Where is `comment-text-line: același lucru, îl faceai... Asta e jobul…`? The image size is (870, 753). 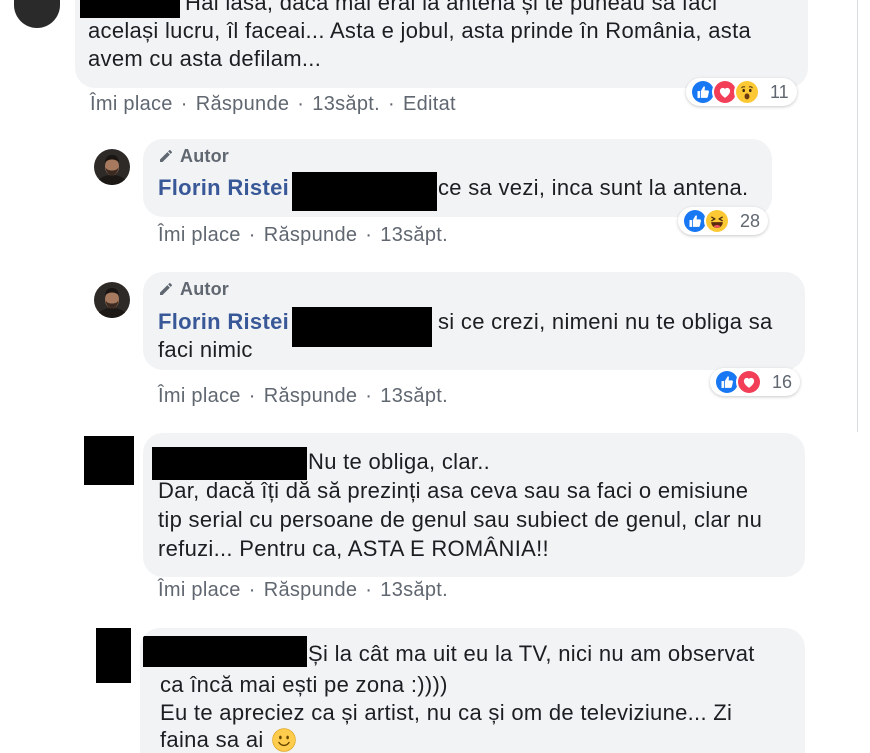 comment-text-line: același lucru, îl faceai... Asta e jobul… is located at coordinates (420, 30).